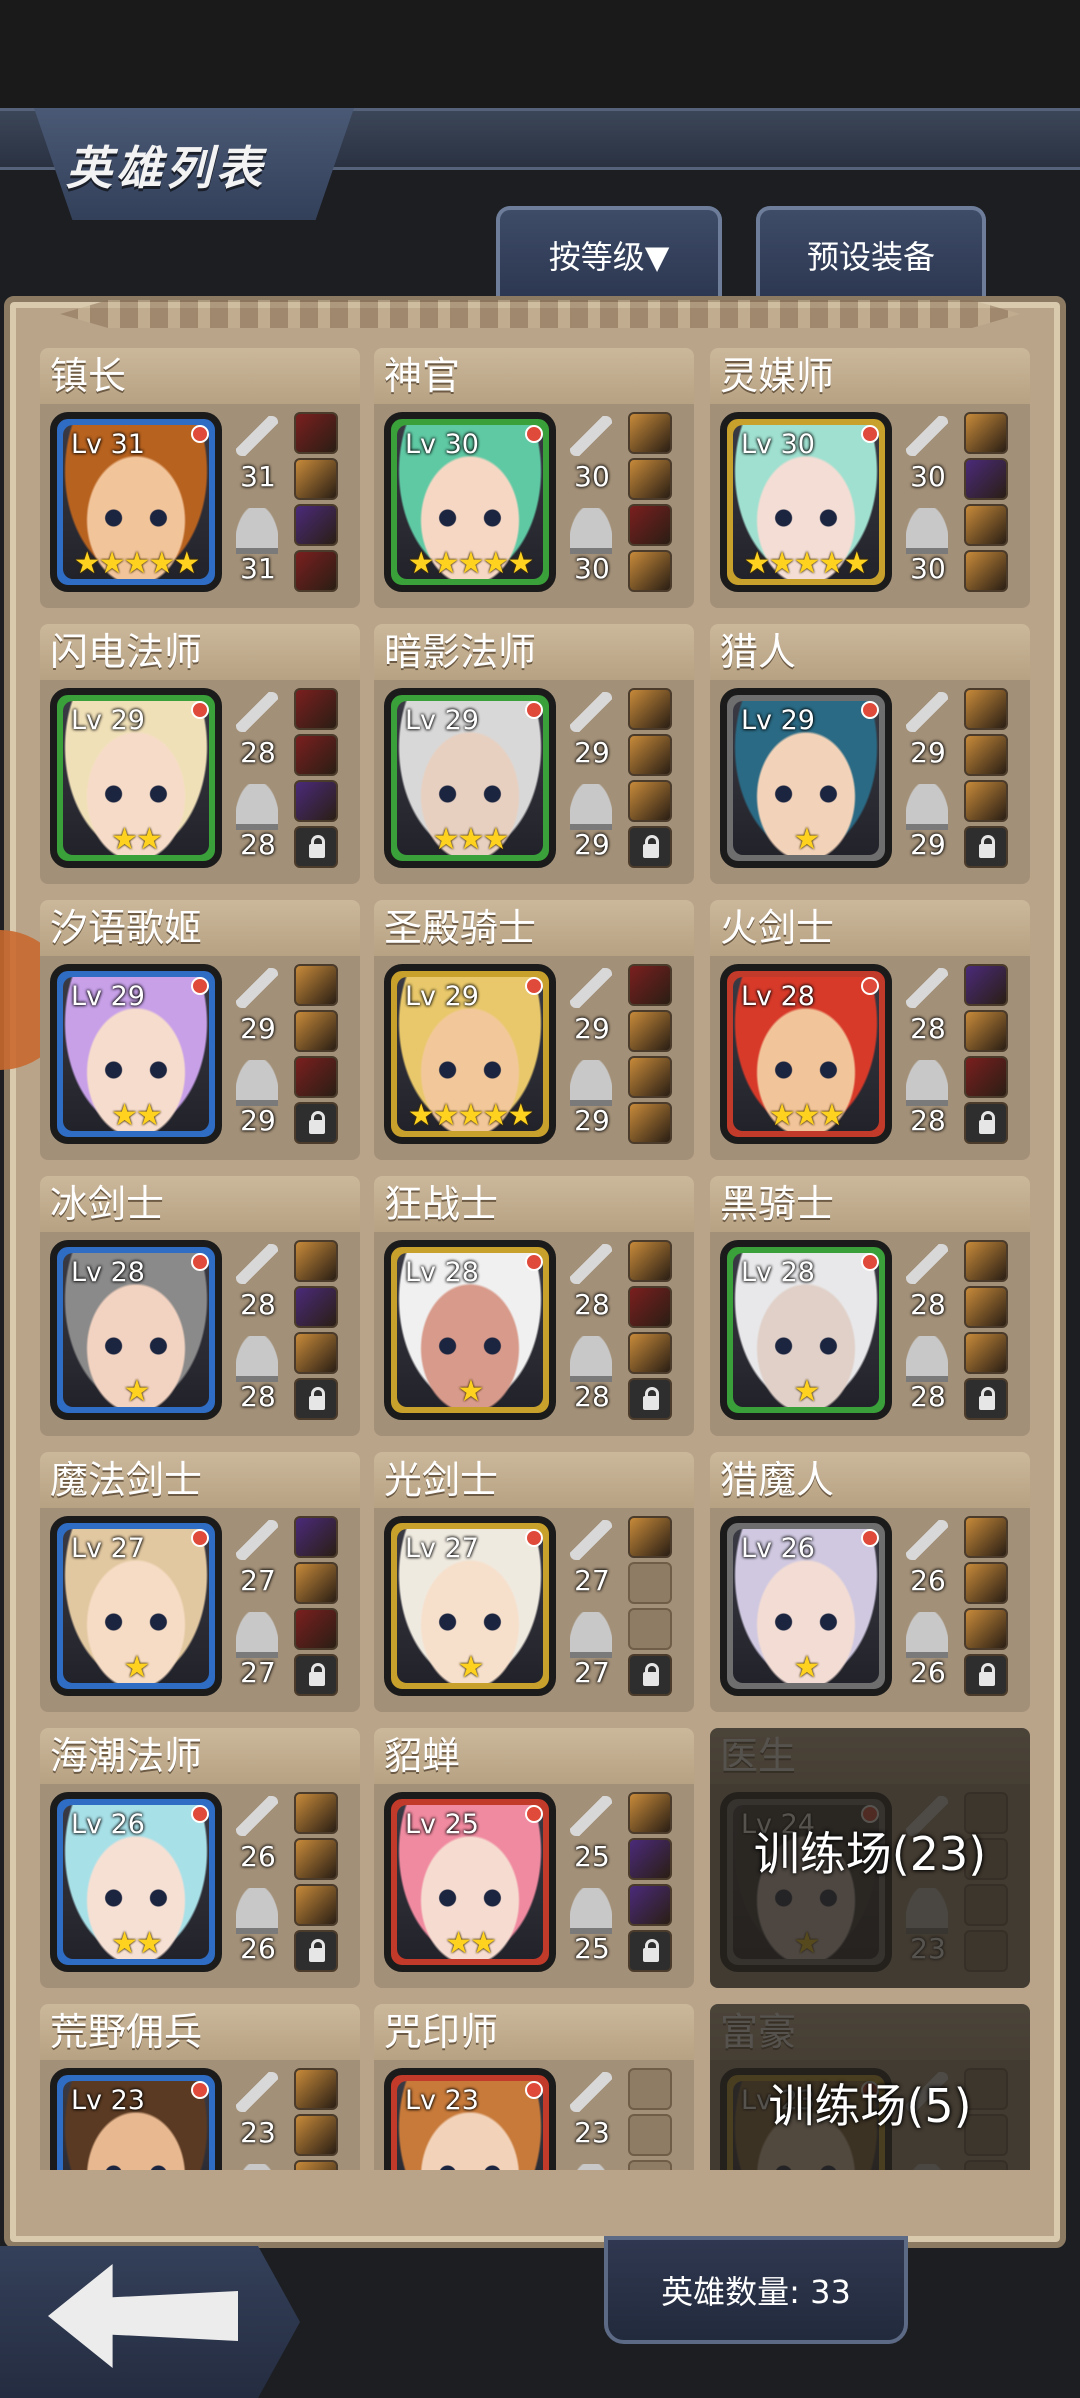 The width and height of the screenshot is (1080, 2398). I want to click on hero-card: 海潮法师 Lv 26 ★★ 26 26, so click(200, 1858).